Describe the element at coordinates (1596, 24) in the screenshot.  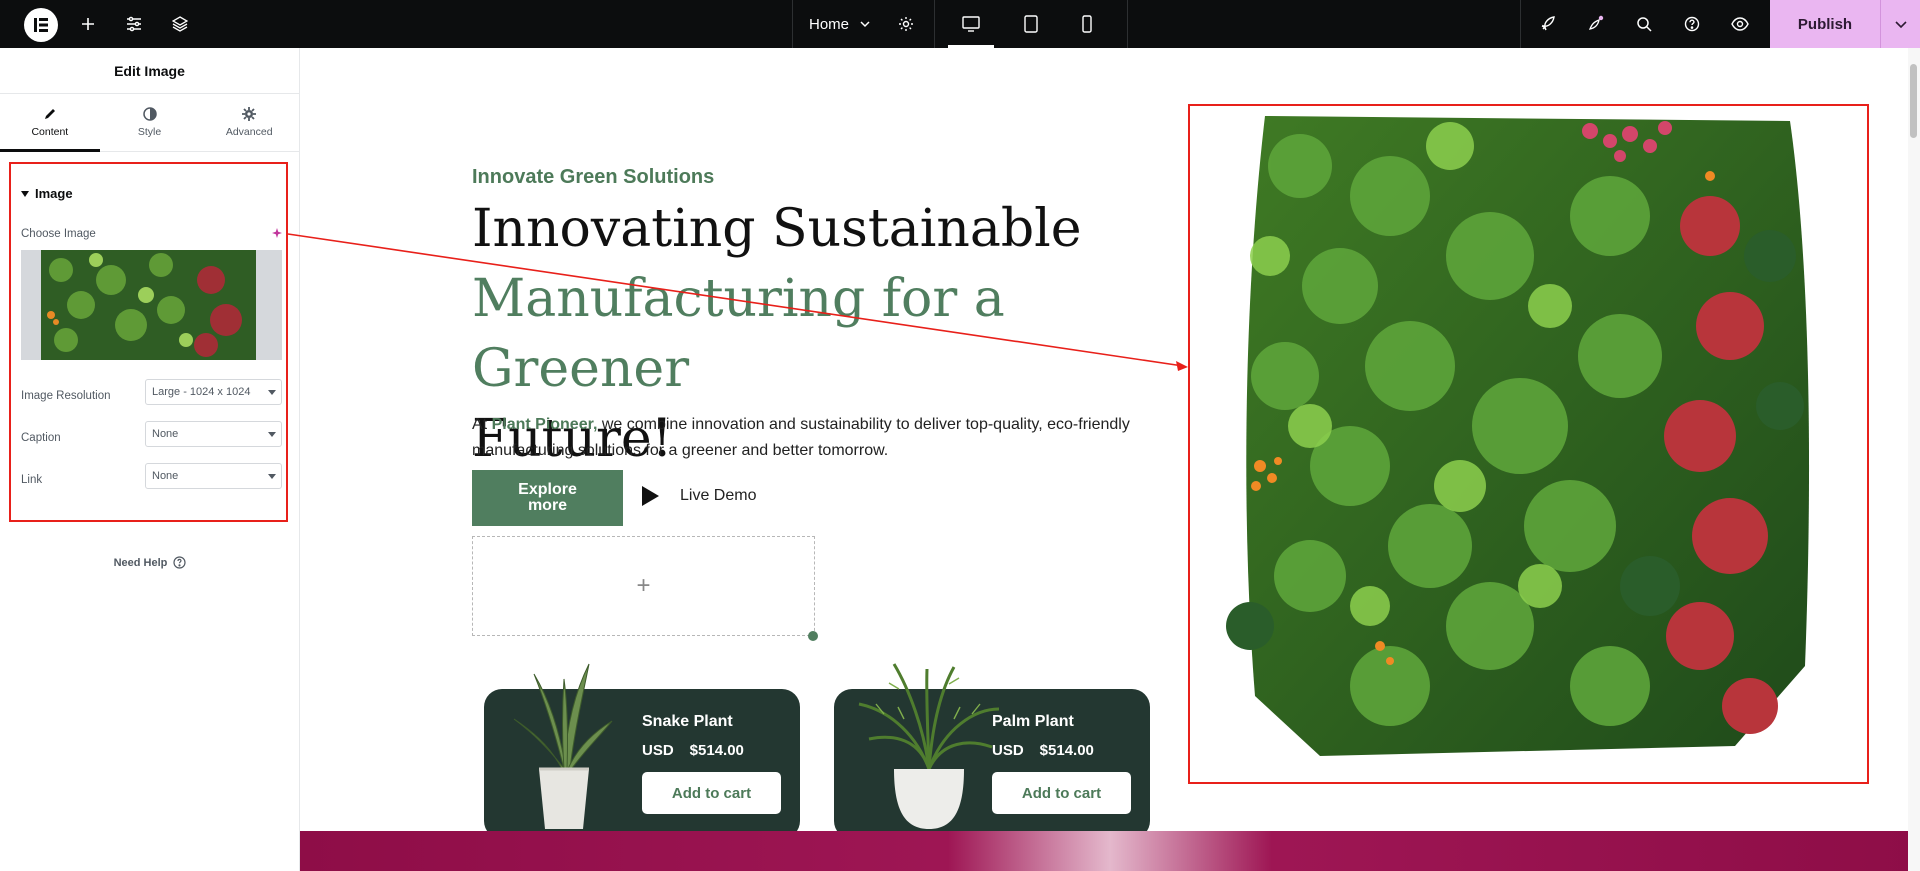
I see `notifications-sparkle-icon` at that location.